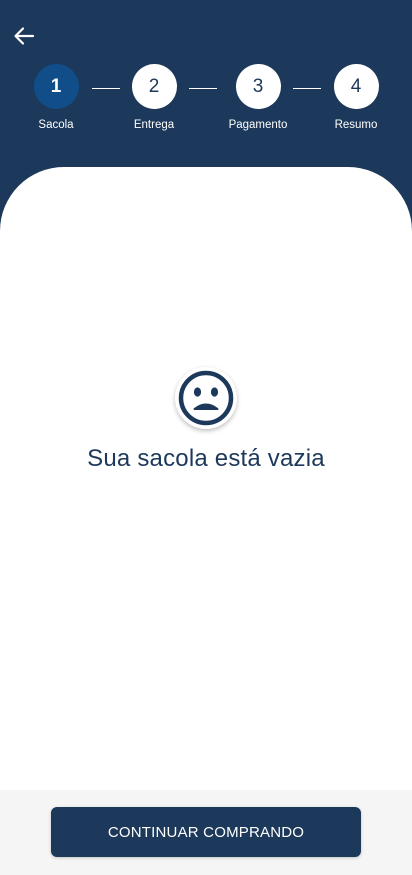 This screenshot has width=412, height=875. What do you see at coordinates (258, 86) in the screenshot?
I see `step-number: 3` at bounding box center [258, 86].